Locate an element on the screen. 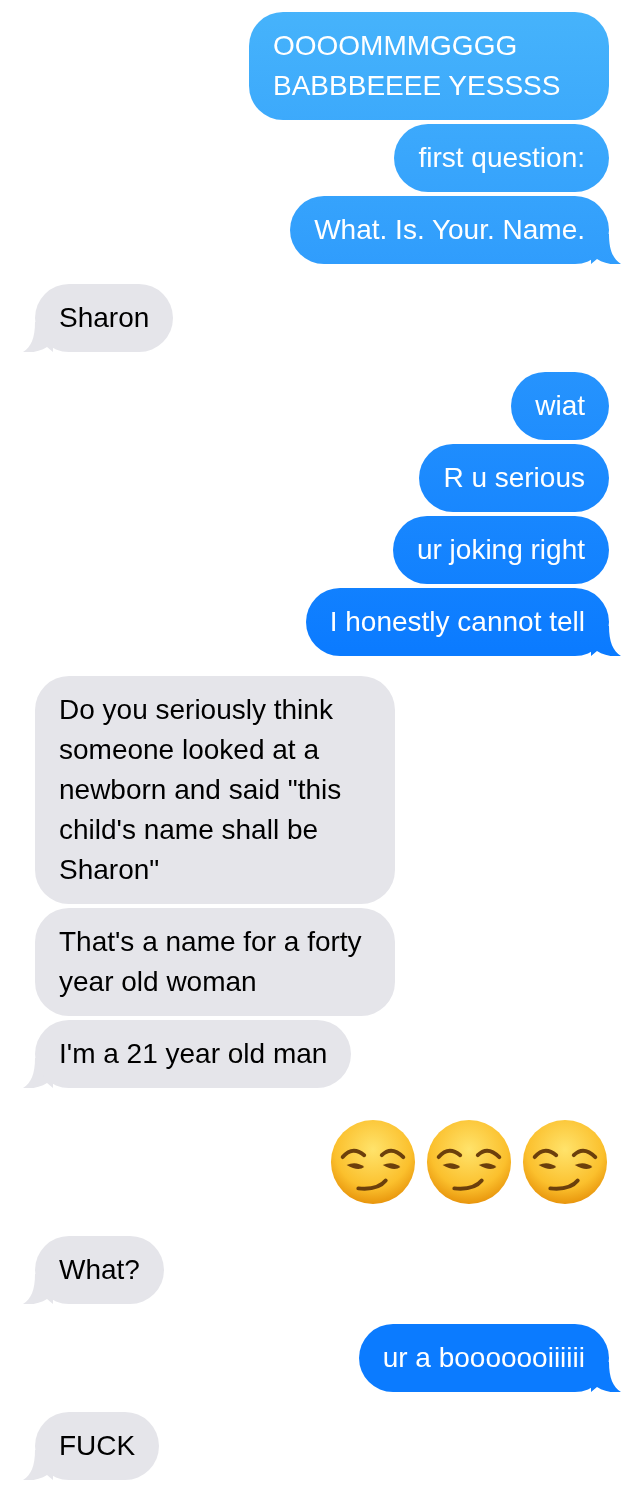  message-bubble: I'm a 21 year old man is located at coordinates (193, 1054).